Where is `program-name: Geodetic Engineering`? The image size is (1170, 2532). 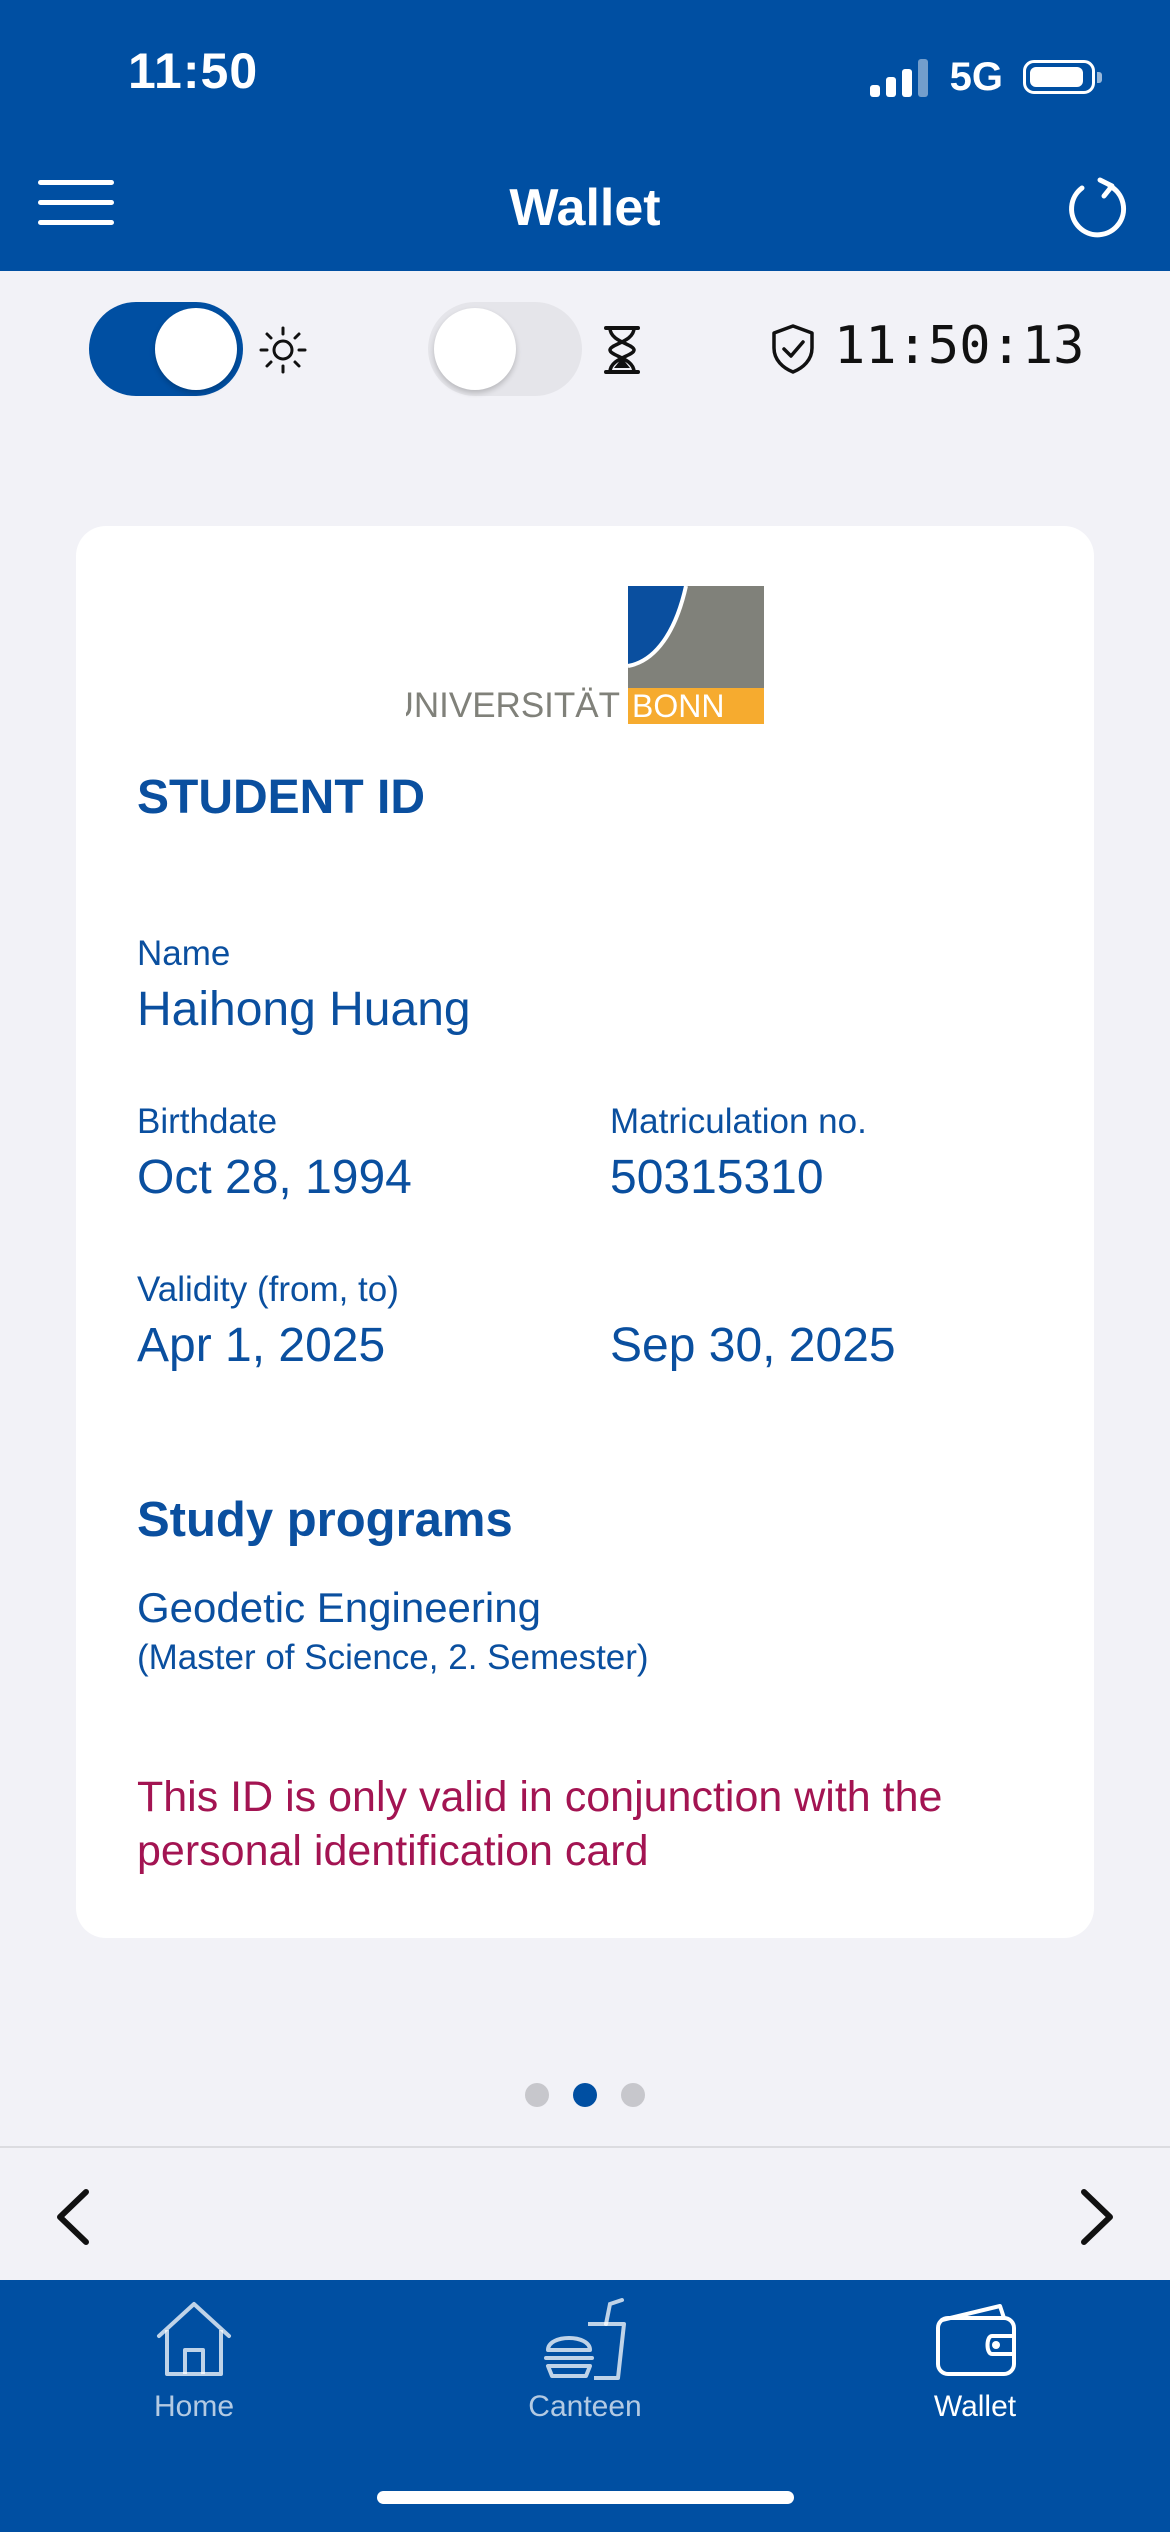
program-name: Geodetic Engineering is located at coordinates (339, 1607).